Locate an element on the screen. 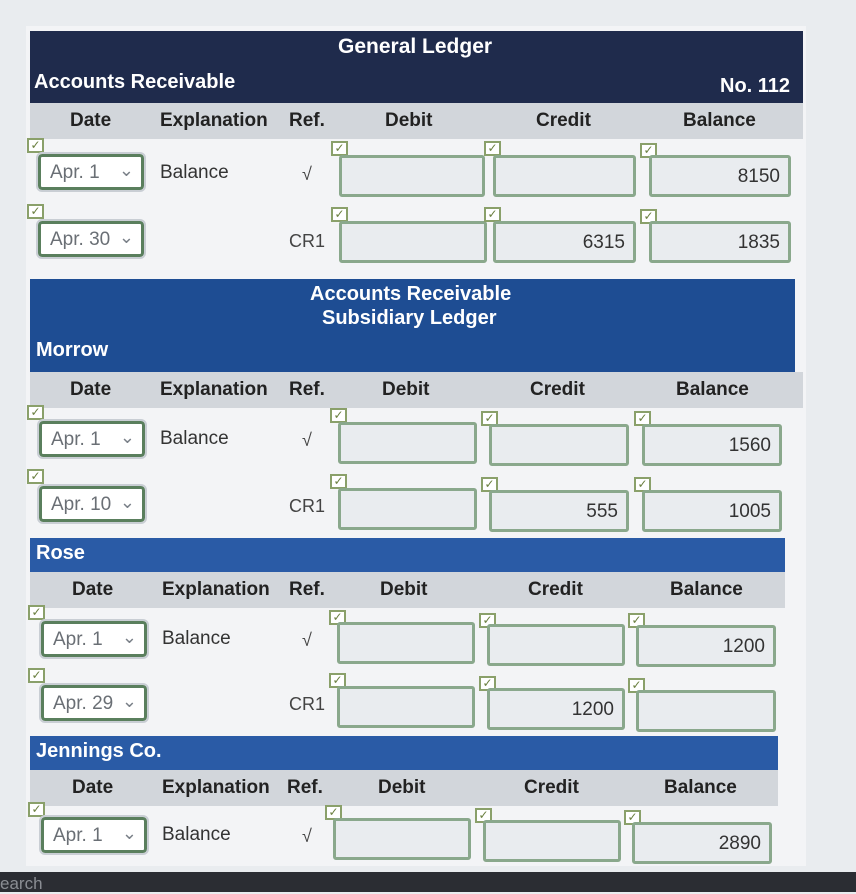 This screenshot has height=894, width=856. general-ledger-title: General Ledger is located at coordinates (415, 46).